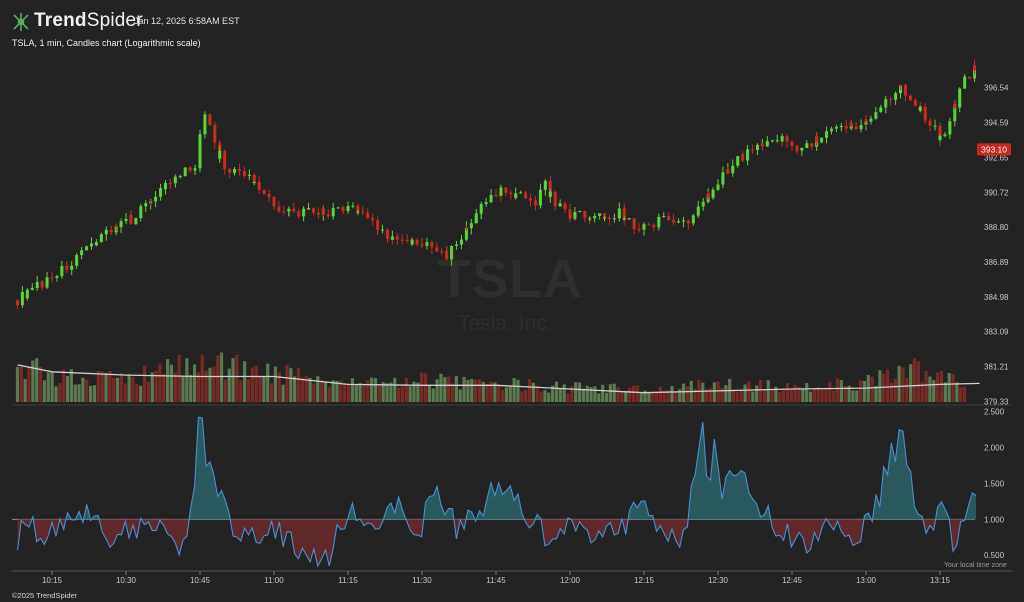 This screenshot has height=602, width=1024. What do you see at coordinates (422, 580) in the screenshot?
I see `time-tick-label: 11:30` at bounding box center [422, 580].